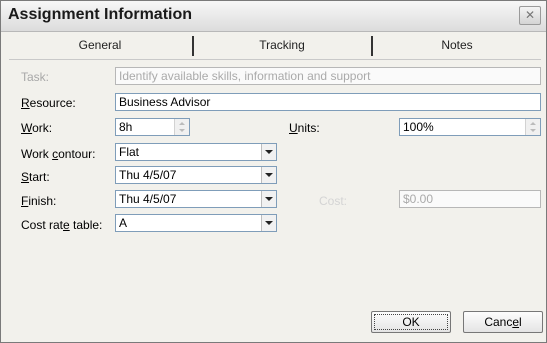  What do you see at coordinates (100, 14) in the screenshot?
I see `dialog-title: Assignment Information` at bounding box center [100, 14].